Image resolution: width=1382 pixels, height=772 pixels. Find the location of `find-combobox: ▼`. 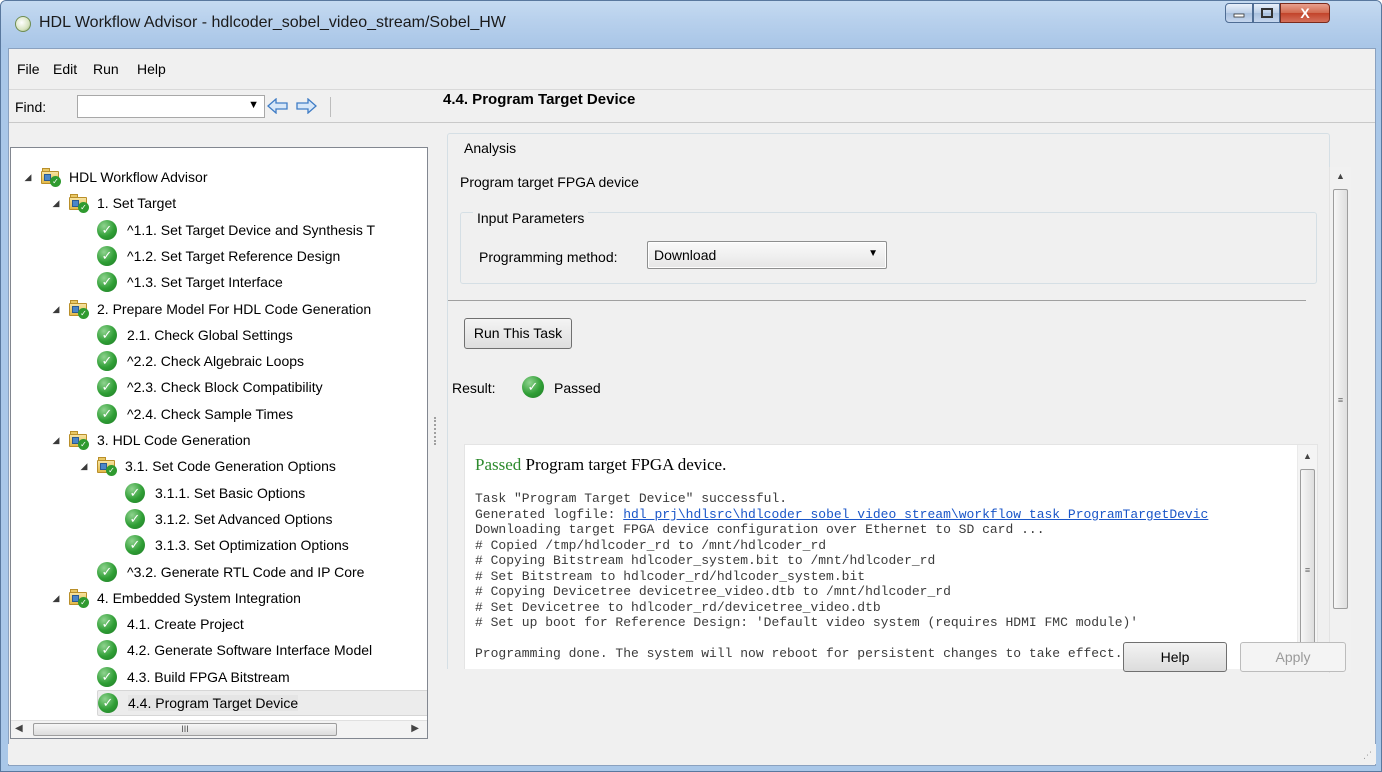

find-combobox: ▼ is located at coordinates (171, 106).